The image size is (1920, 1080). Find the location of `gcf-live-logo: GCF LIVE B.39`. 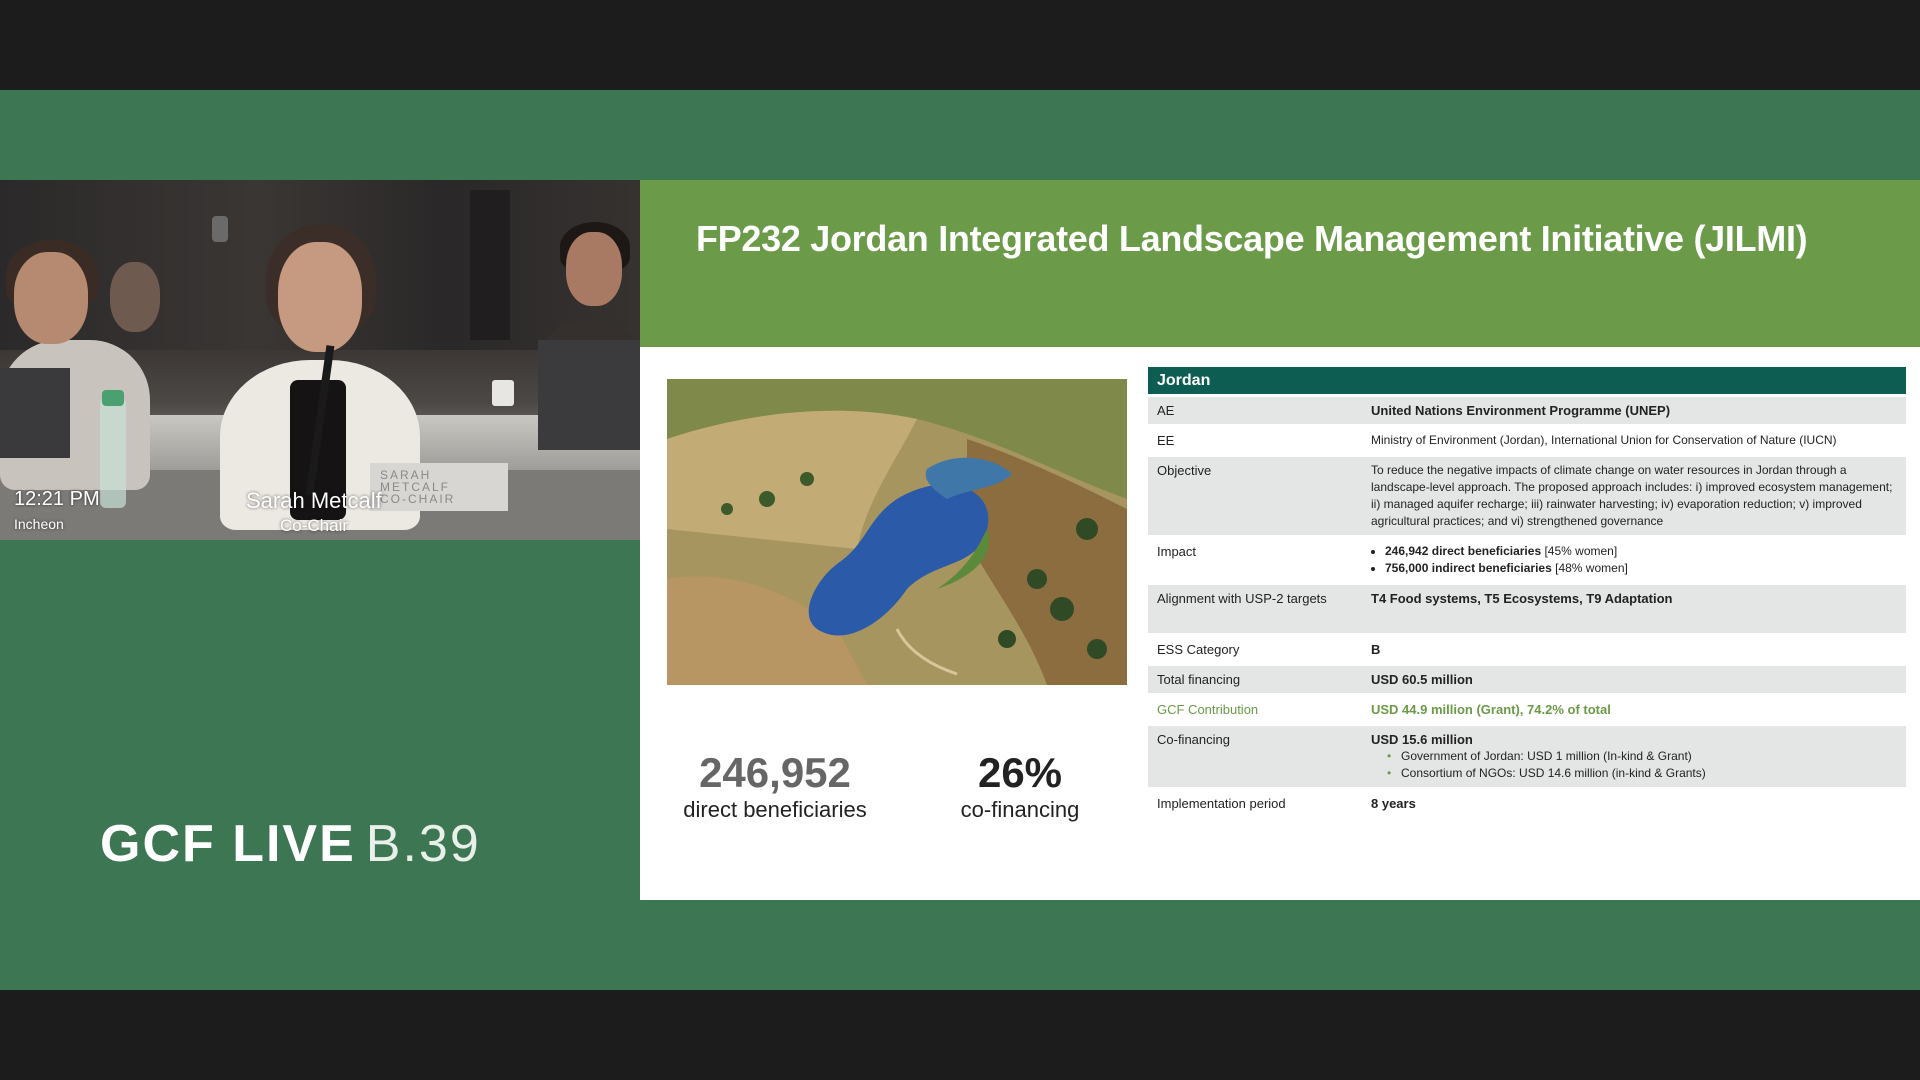

gcf-live-logo: GCF LIVE B.39 is located at coordinates (290, 844).